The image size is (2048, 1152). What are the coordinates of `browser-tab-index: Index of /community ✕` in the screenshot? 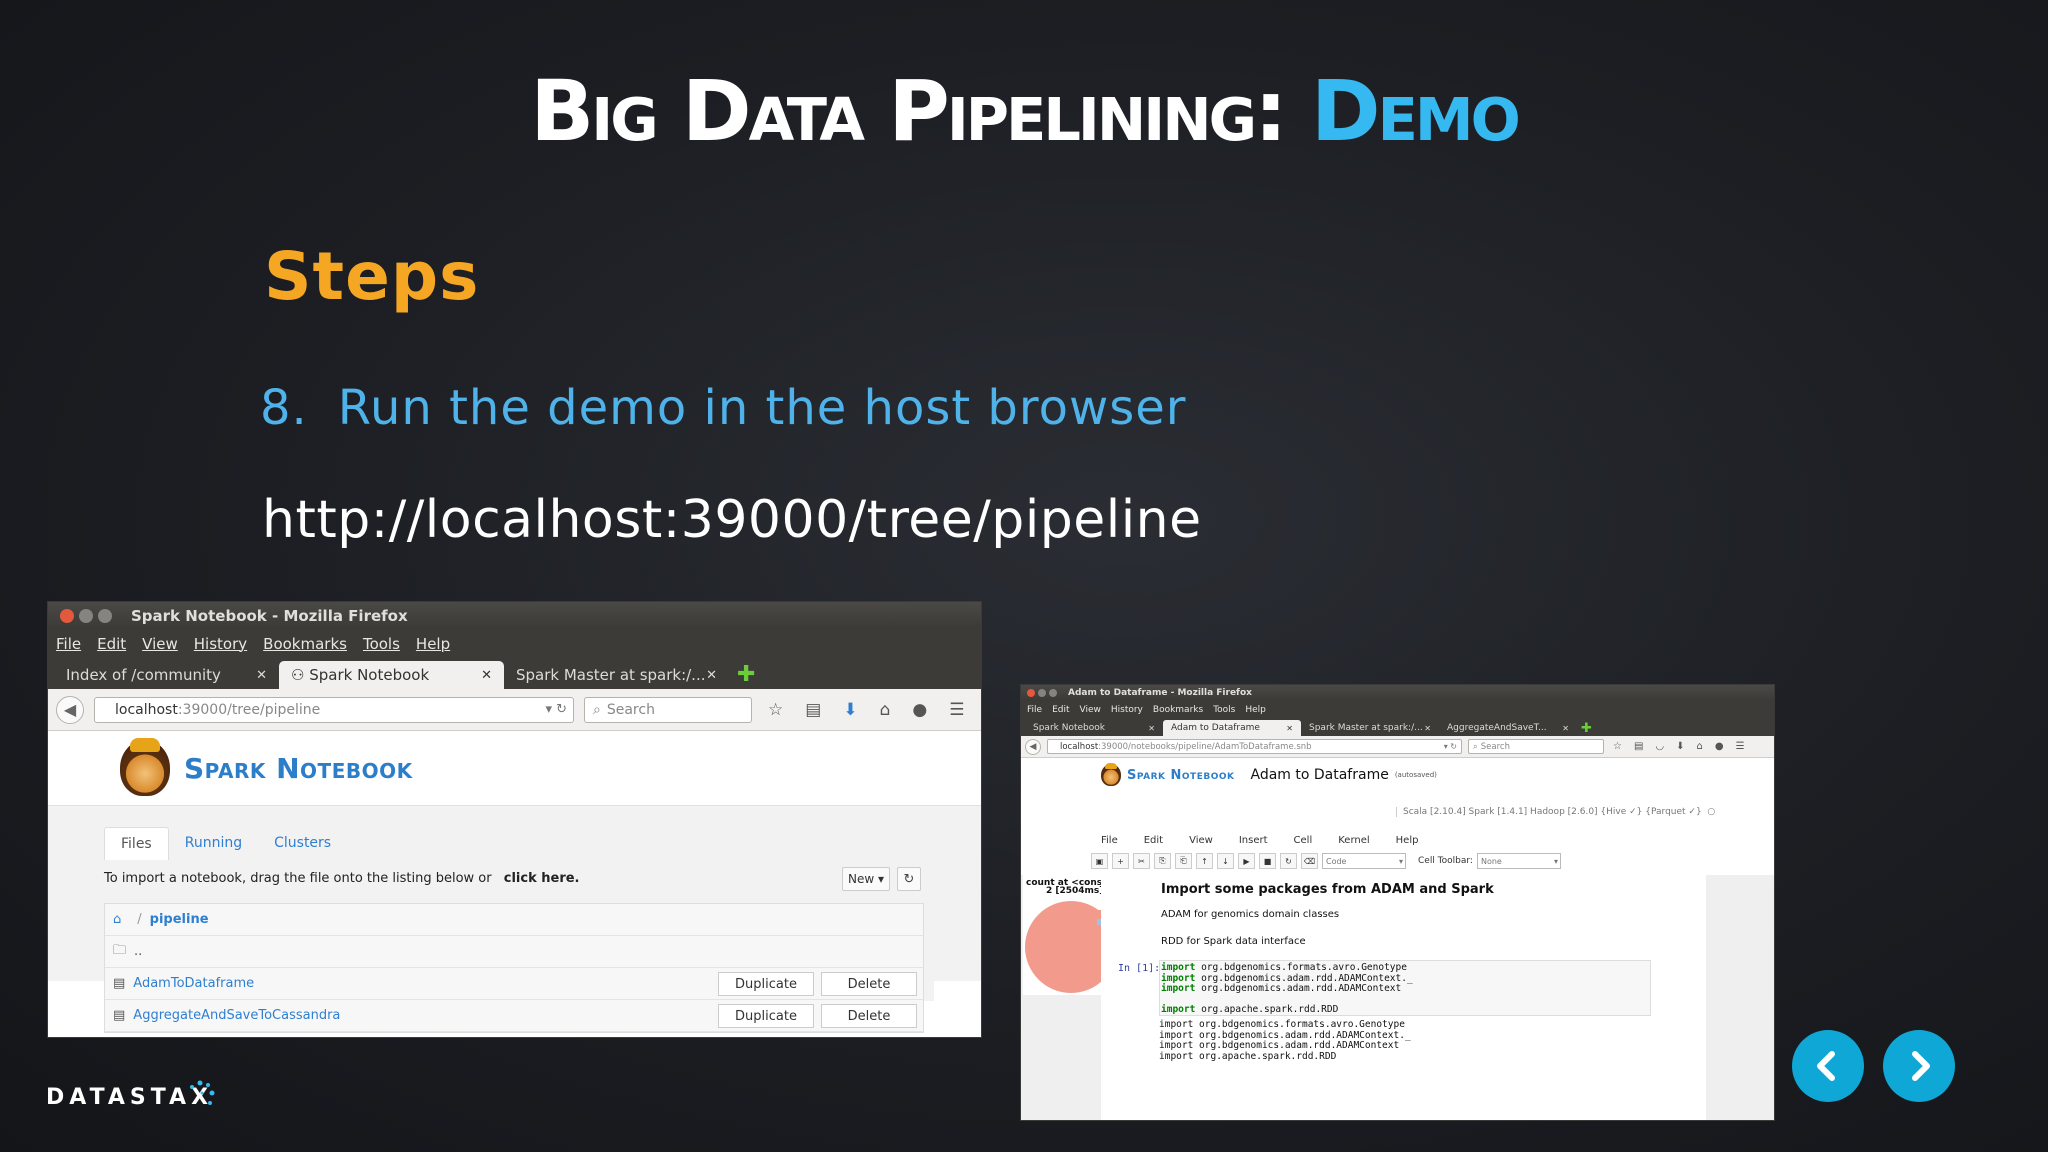 It's located at (166, 675).